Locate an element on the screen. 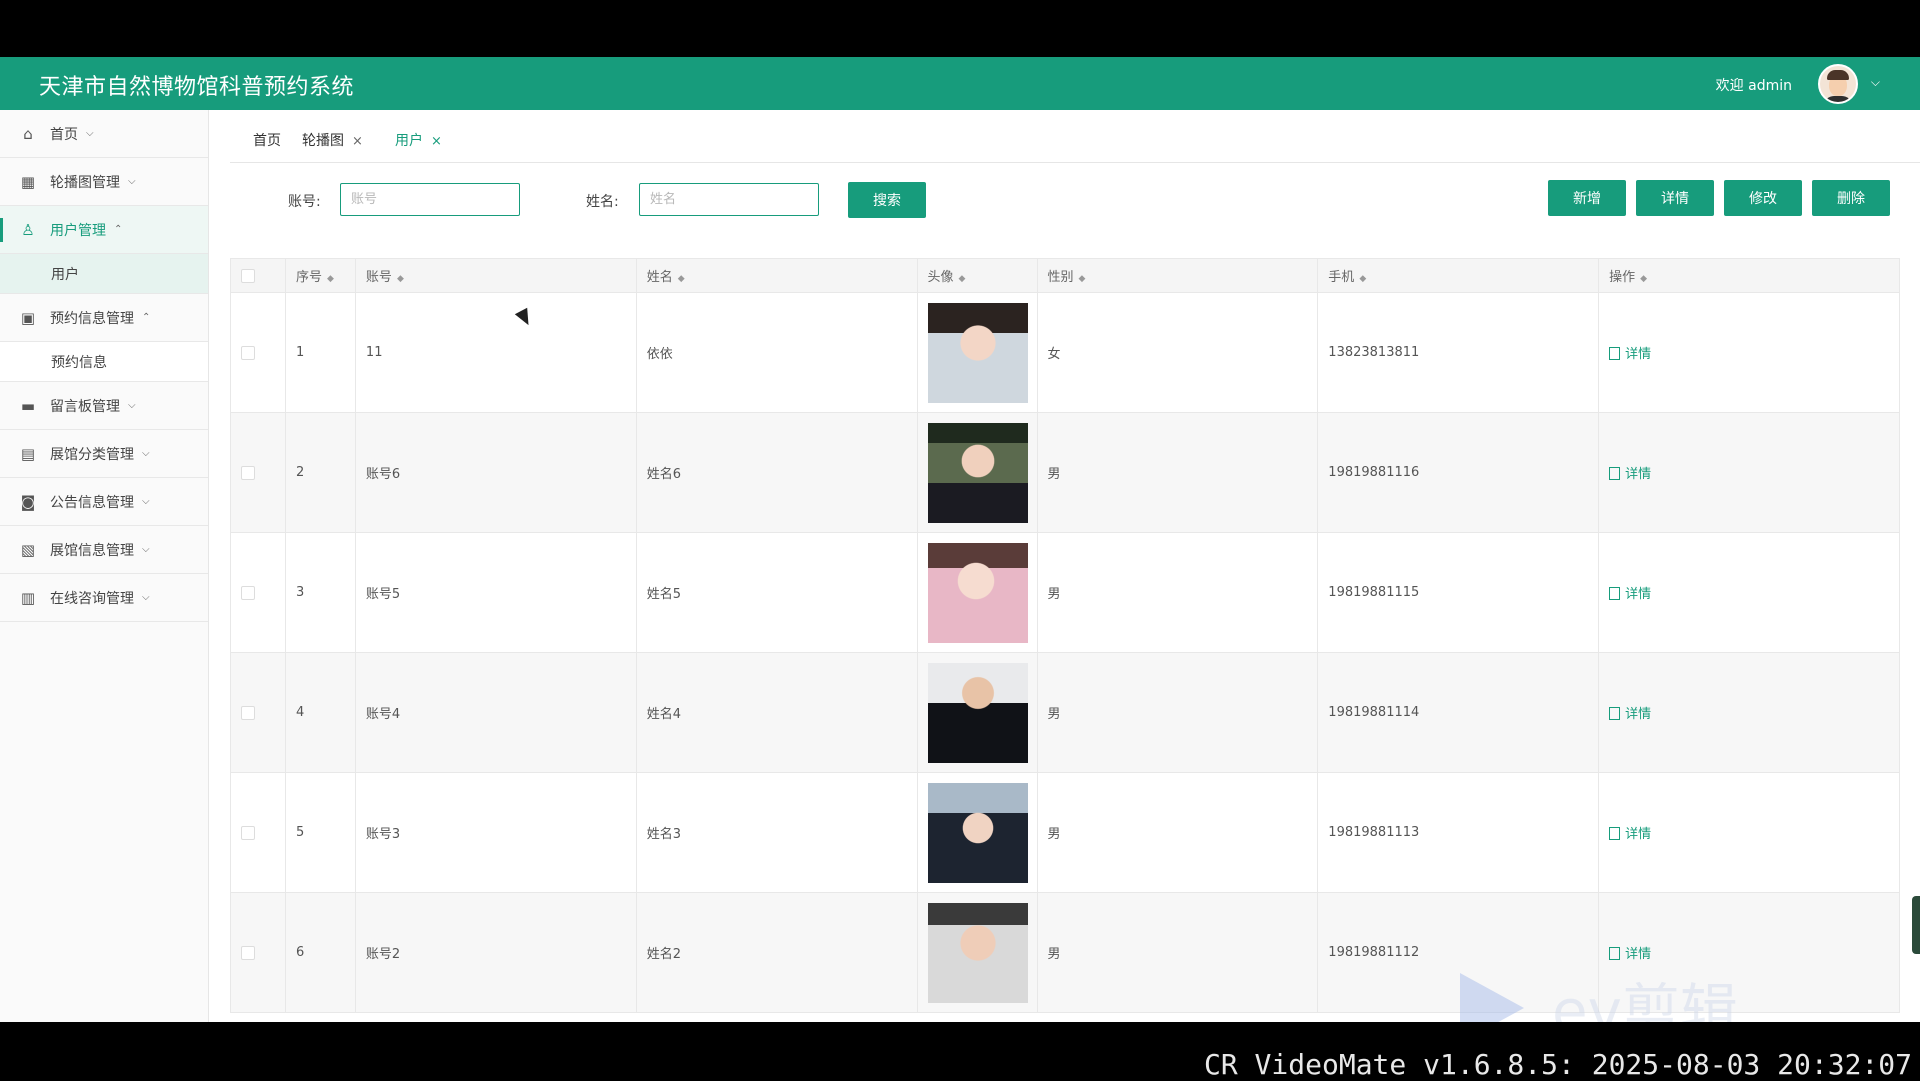 This screenshot has width=1920, height=1081. sidebar-item-notices: ◙ 公告信息管理 ⌵ is located at coordinates (104, 502).